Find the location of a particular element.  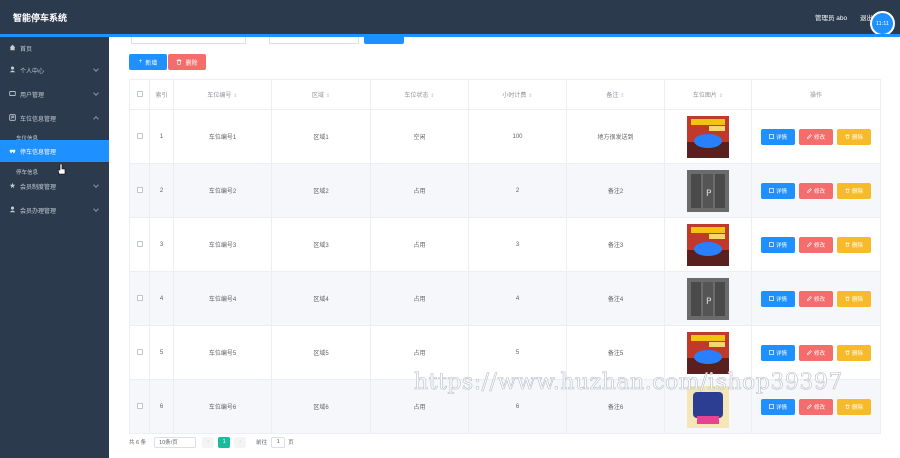

parking-icon is located at coordinates (12, 117).